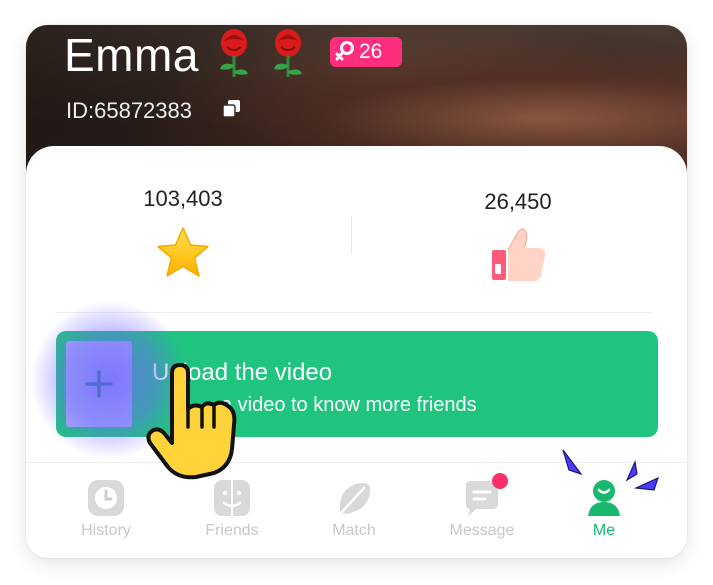 The image size is (713, 585). I want to click on thumbs-up-icon, so click(519, 254).